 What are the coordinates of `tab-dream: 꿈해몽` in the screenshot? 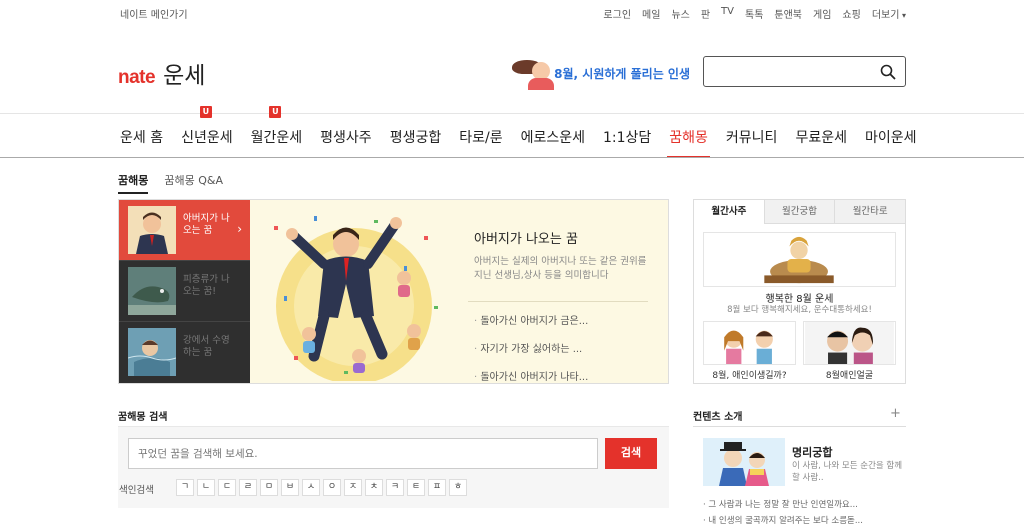 It's located at (133, 183).